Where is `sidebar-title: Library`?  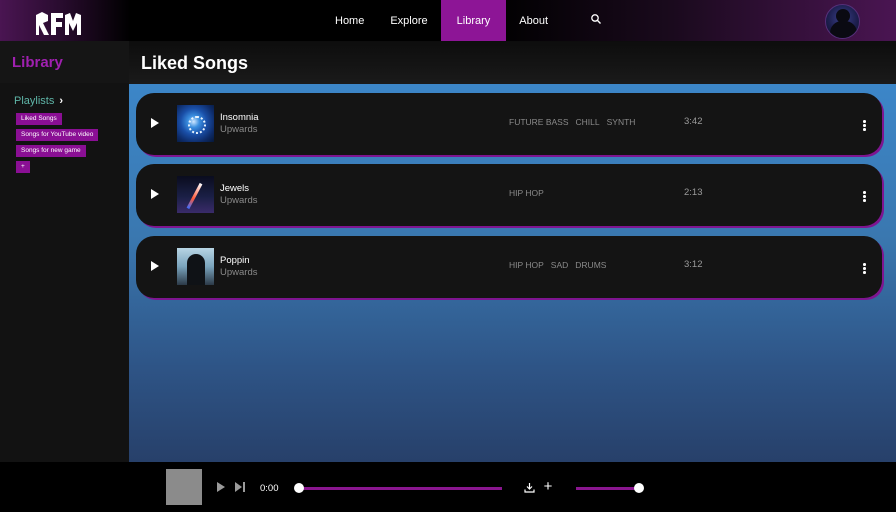 sidebar-title: Library is located at coordinates (37, 62).